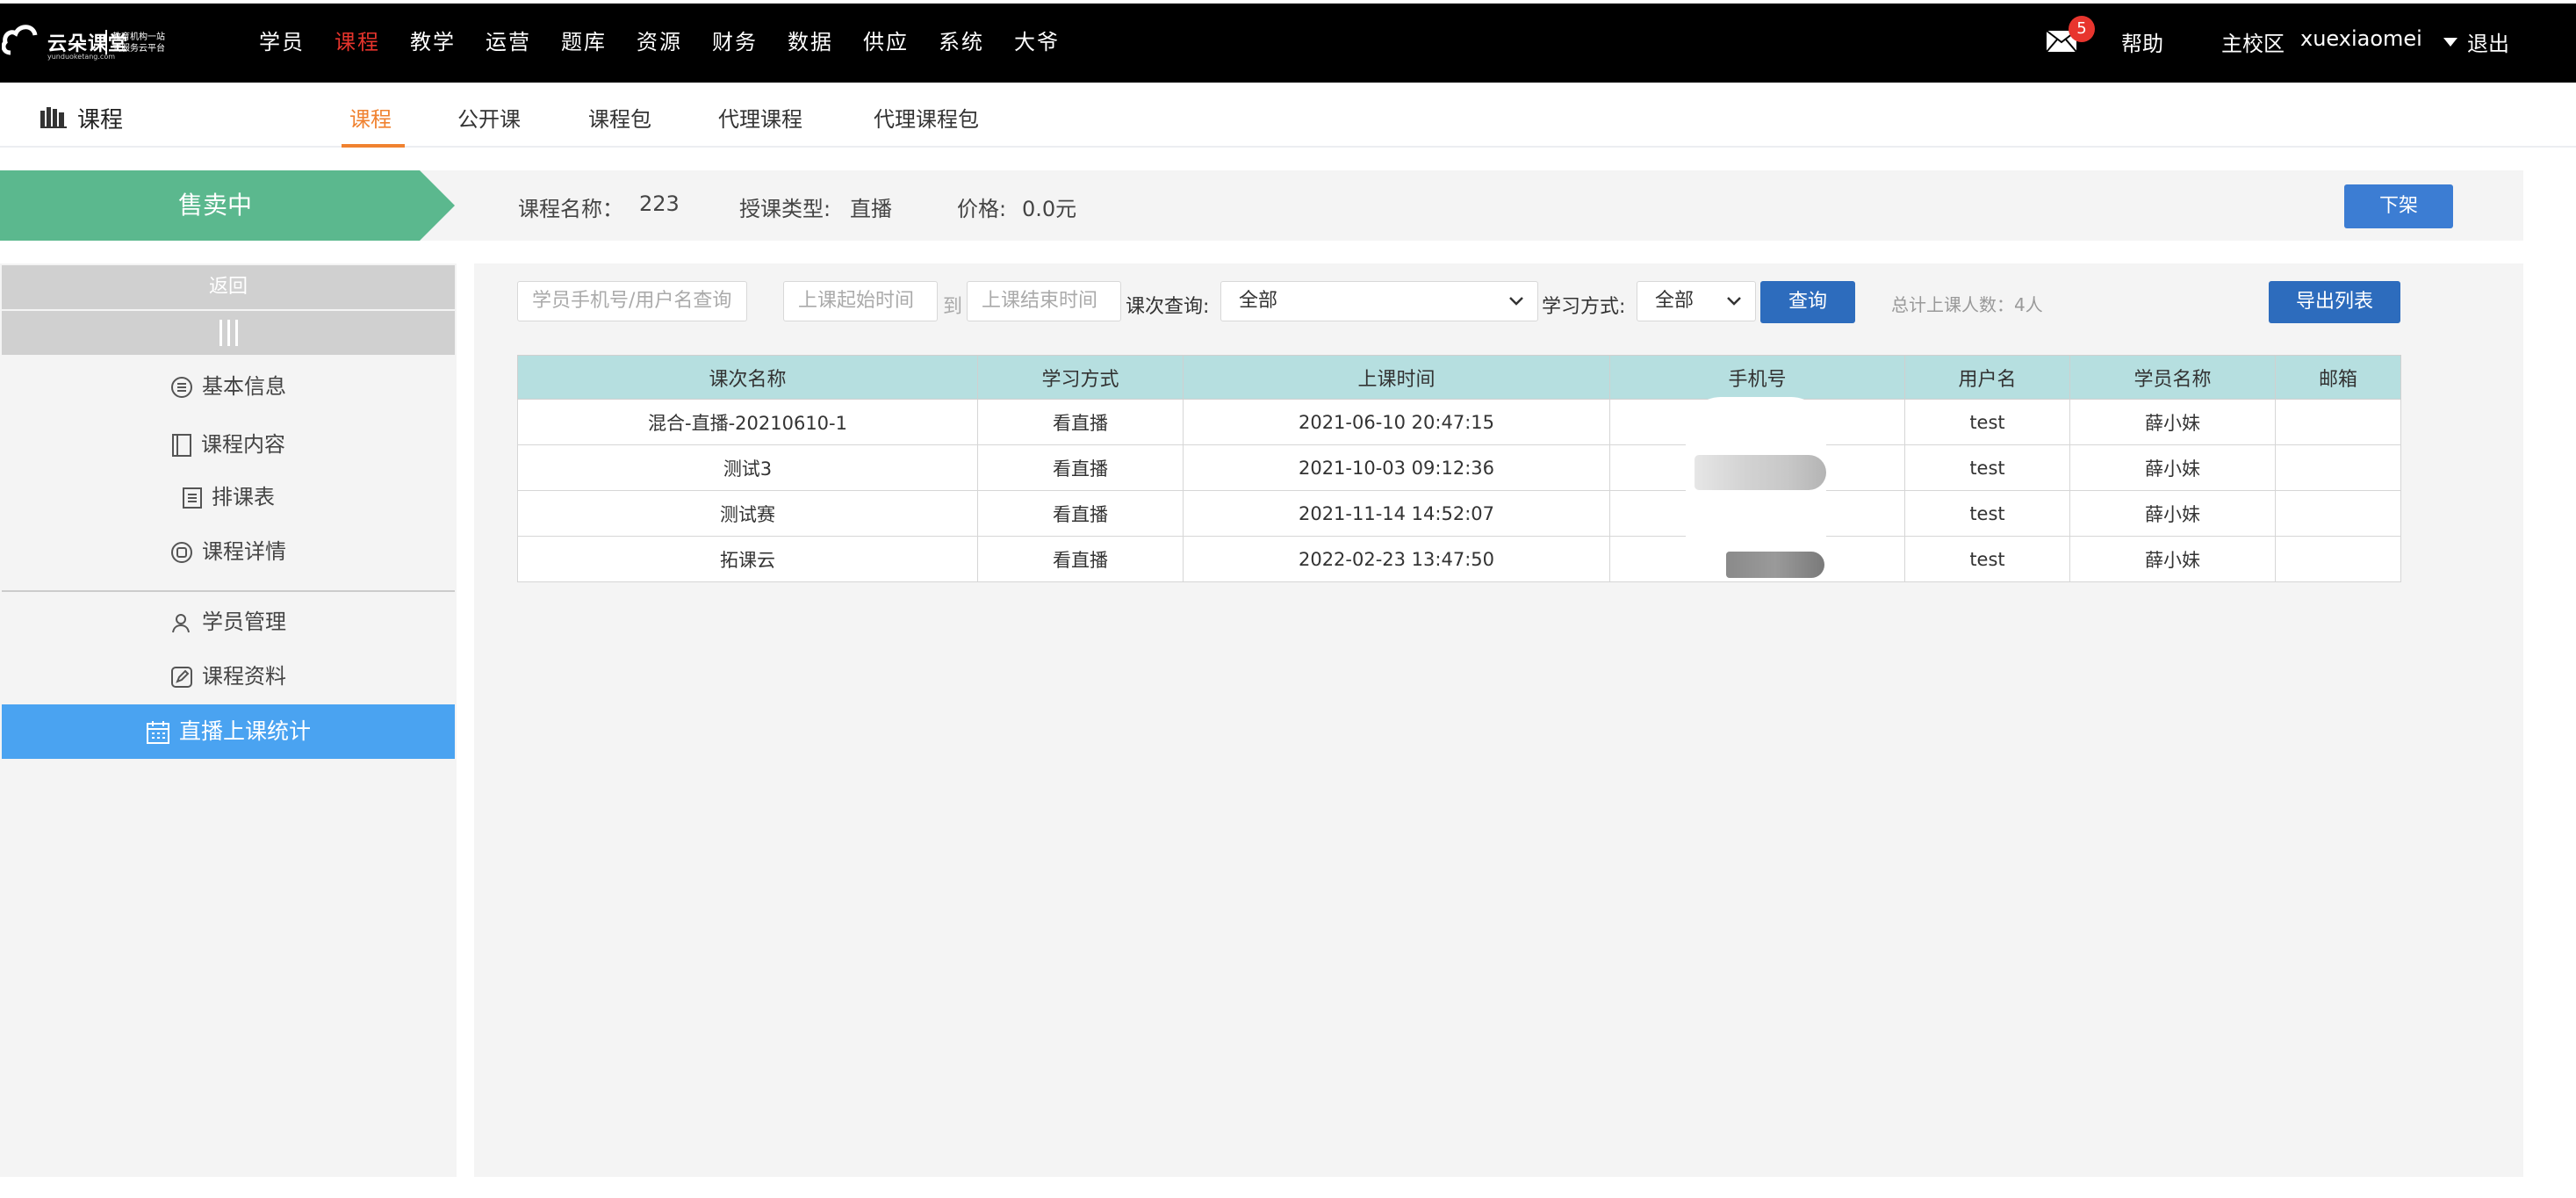  What do you see at coordinates (1037, 40) in the screenshot?
I see `menu-daye: 大爷` at bounding box center [1037, 40].